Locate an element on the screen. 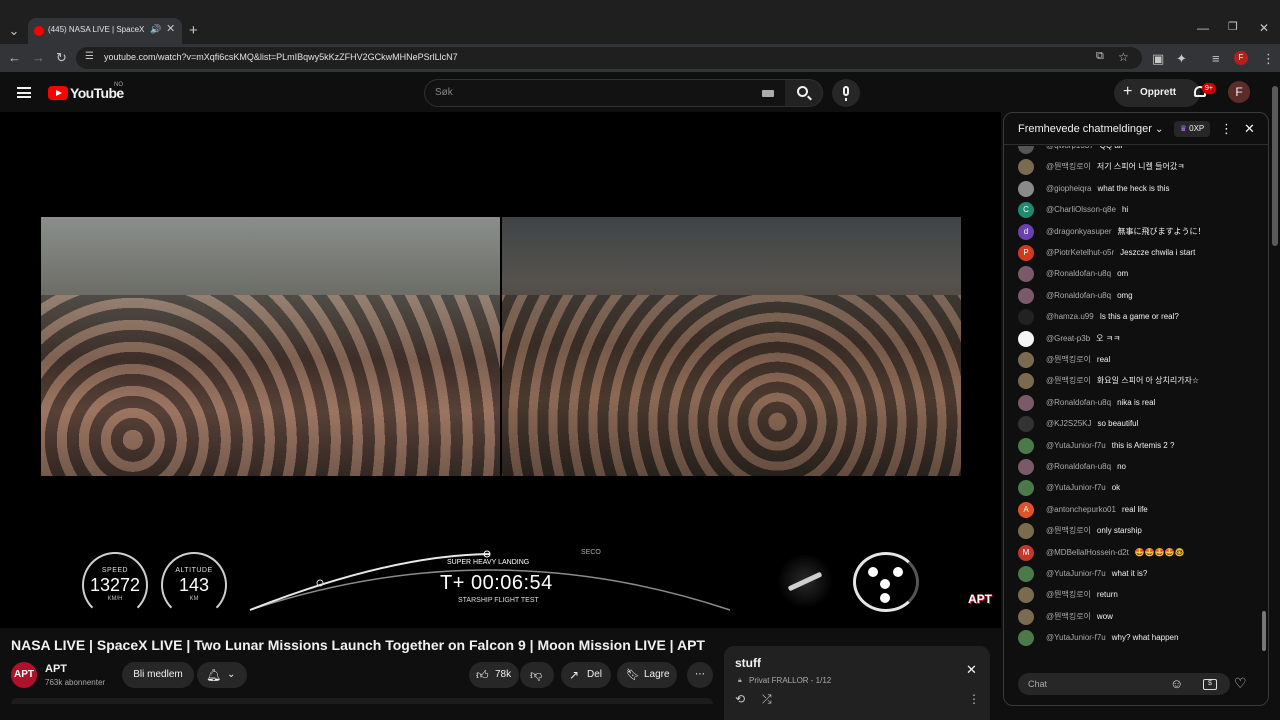  loop-icon: ⟲ is located at coordinates (740, 699).